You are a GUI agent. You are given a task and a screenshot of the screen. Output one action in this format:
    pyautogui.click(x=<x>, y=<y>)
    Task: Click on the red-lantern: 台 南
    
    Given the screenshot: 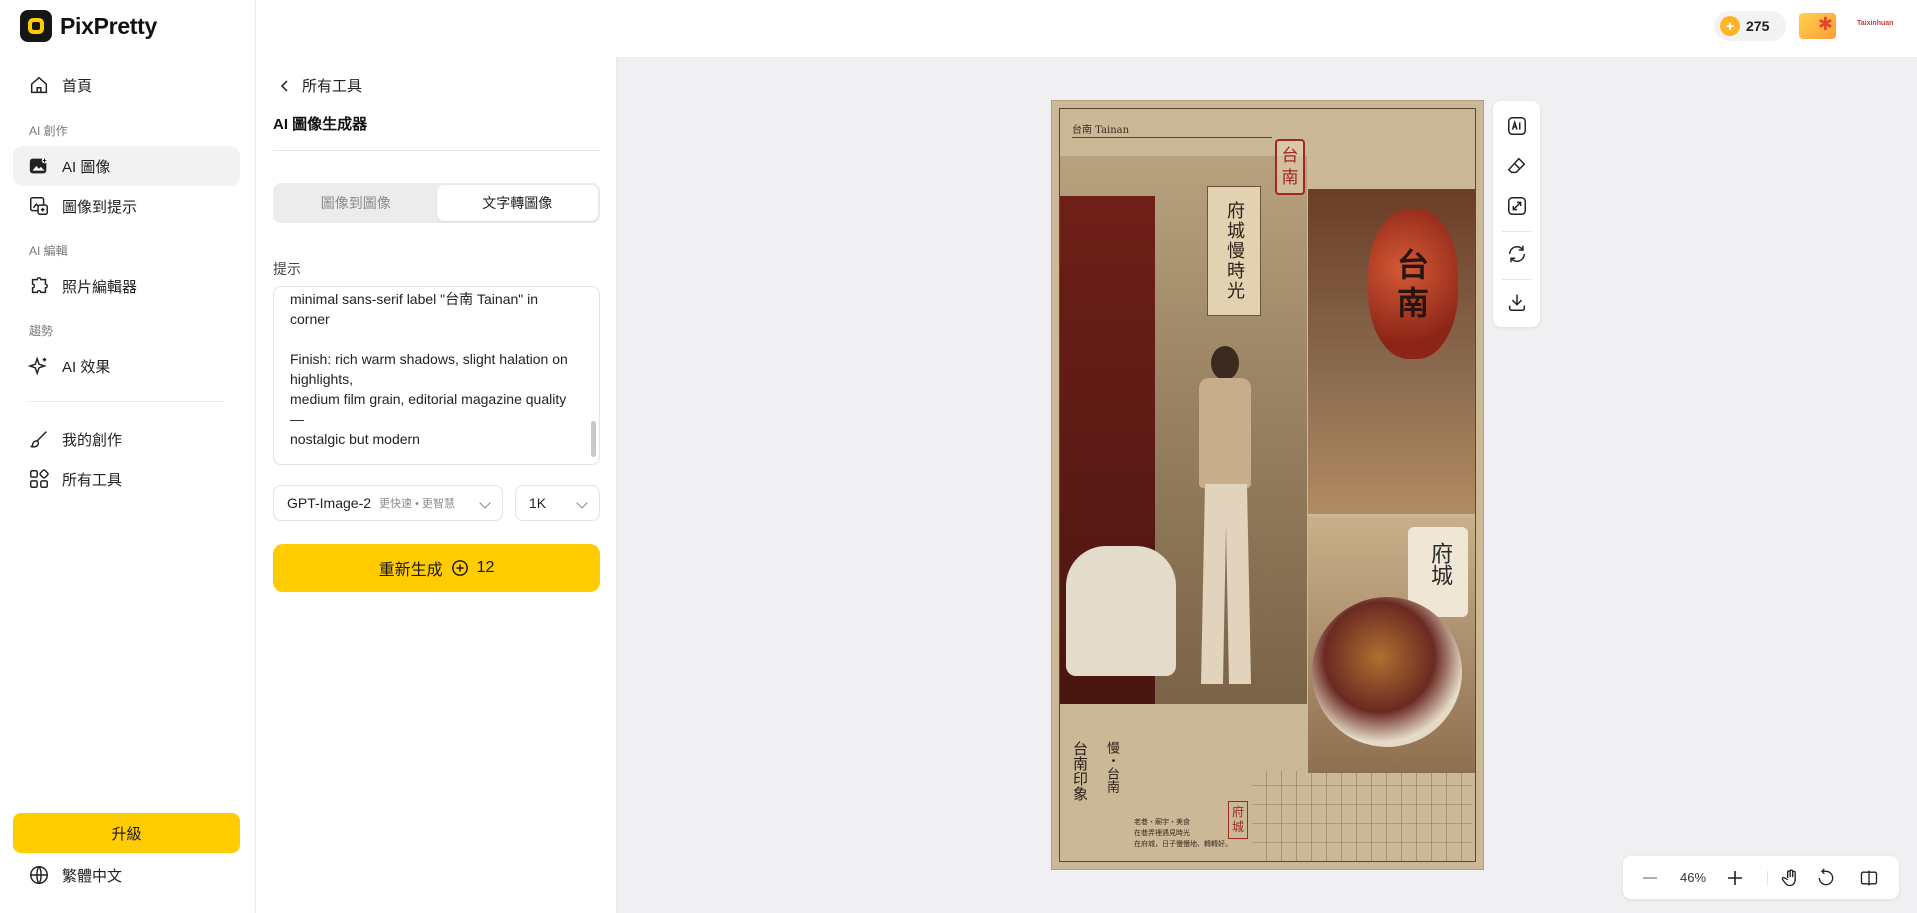 What is the action you would take?
    pyautogui.click(x=1413, y=284)
    